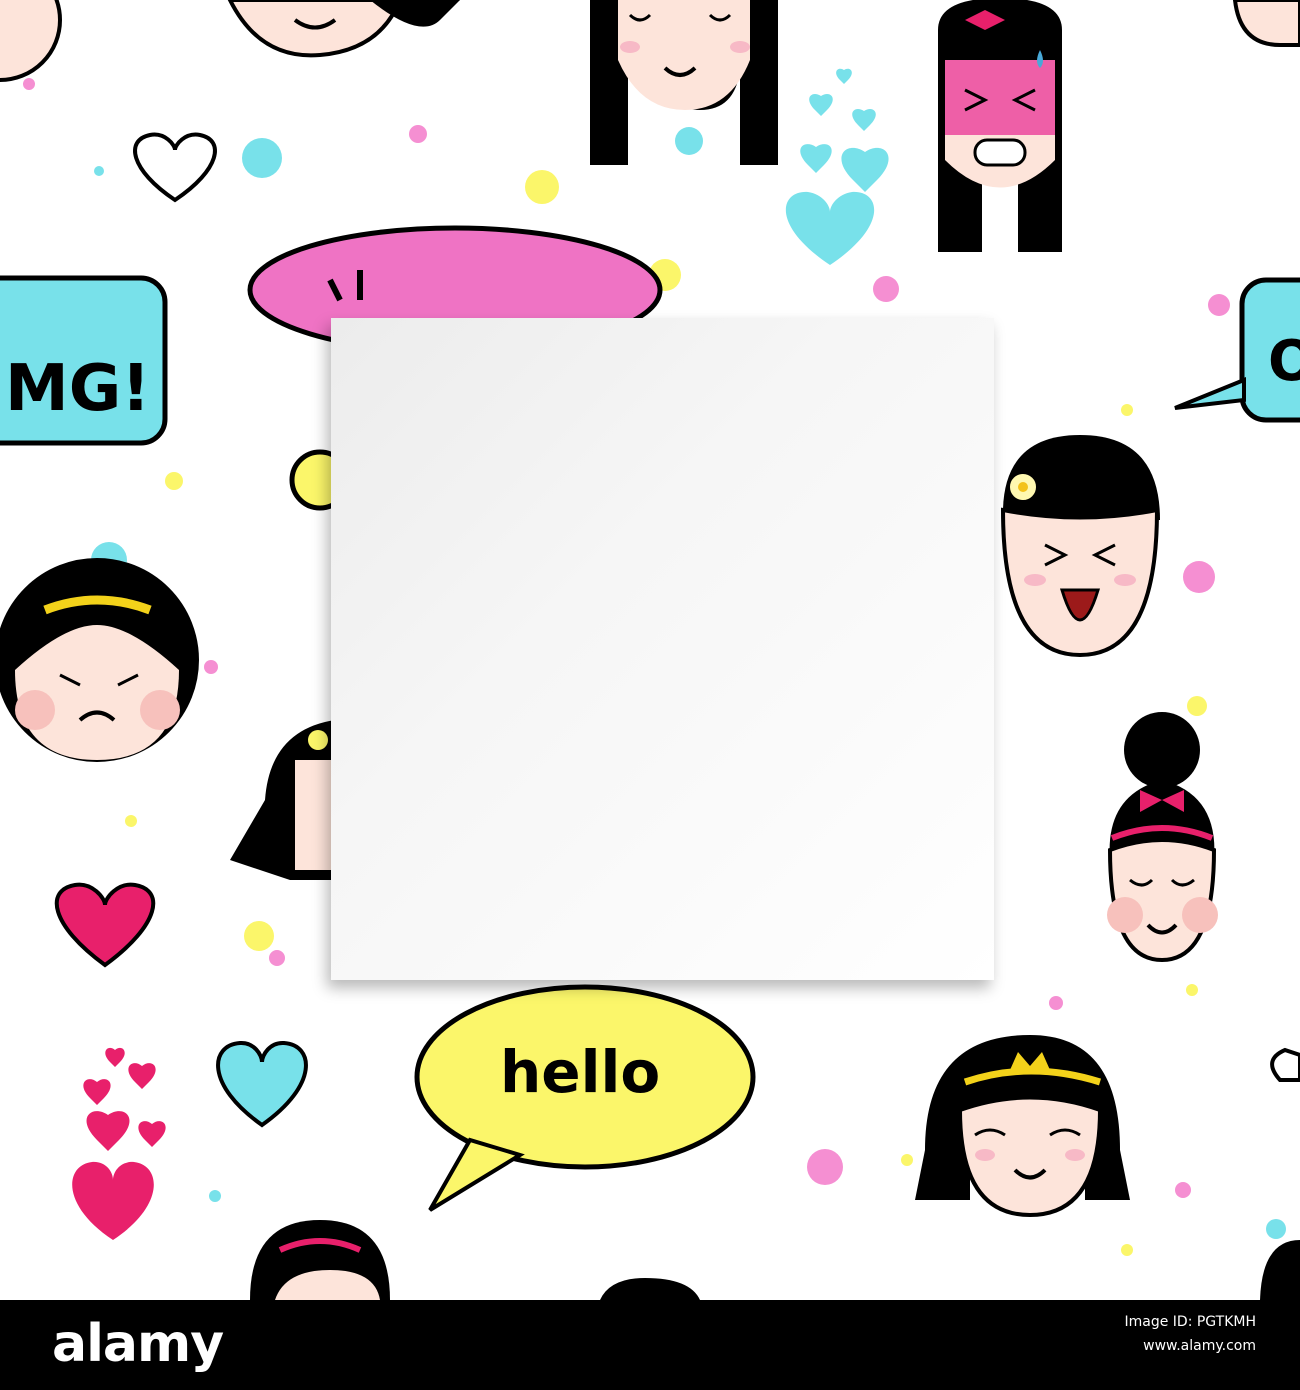 This screenshot has height=1390, width=1300. I want to click on laughing-girl-emoji, so click(1080, 546).